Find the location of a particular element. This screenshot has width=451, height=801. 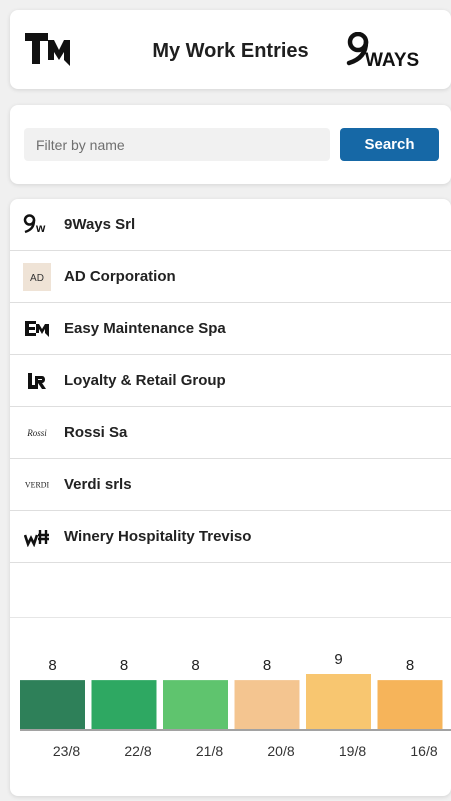

x-tick-label: 21/8 is located at coordinates (209, 751).